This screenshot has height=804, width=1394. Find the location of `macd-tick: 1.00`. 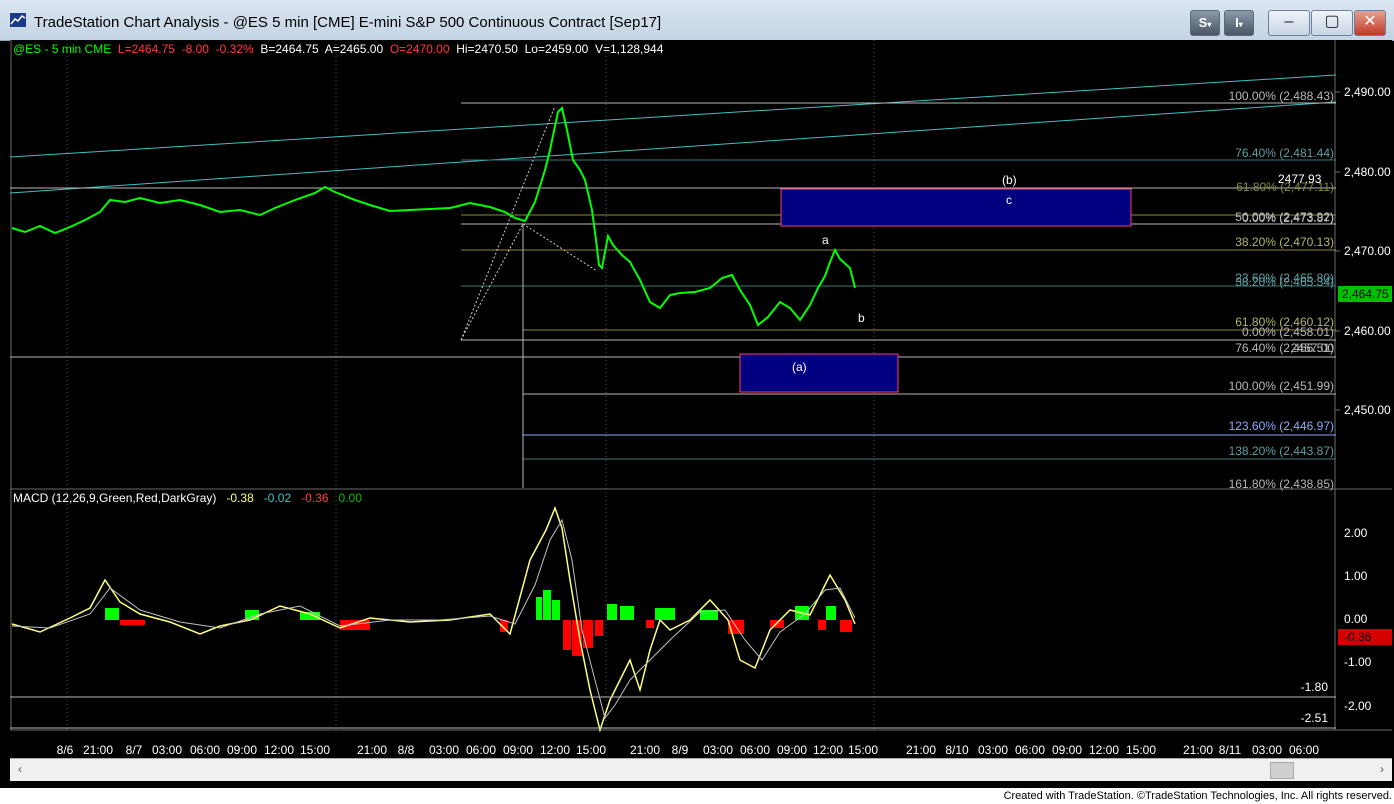

macd-tick: 1.00 is located at coordinates (1356, 576).